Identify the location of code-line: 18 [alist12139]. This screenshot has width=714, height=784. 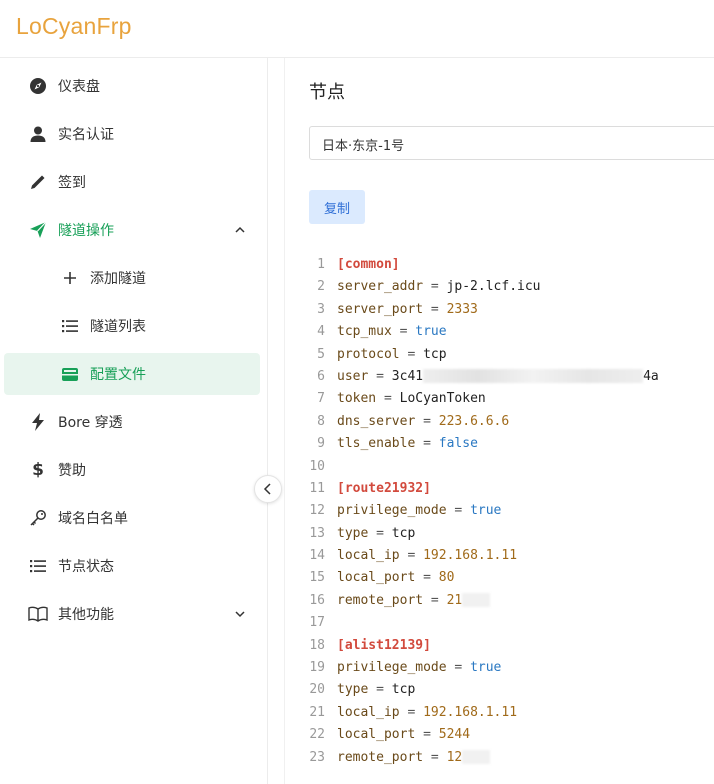
(509, 646).